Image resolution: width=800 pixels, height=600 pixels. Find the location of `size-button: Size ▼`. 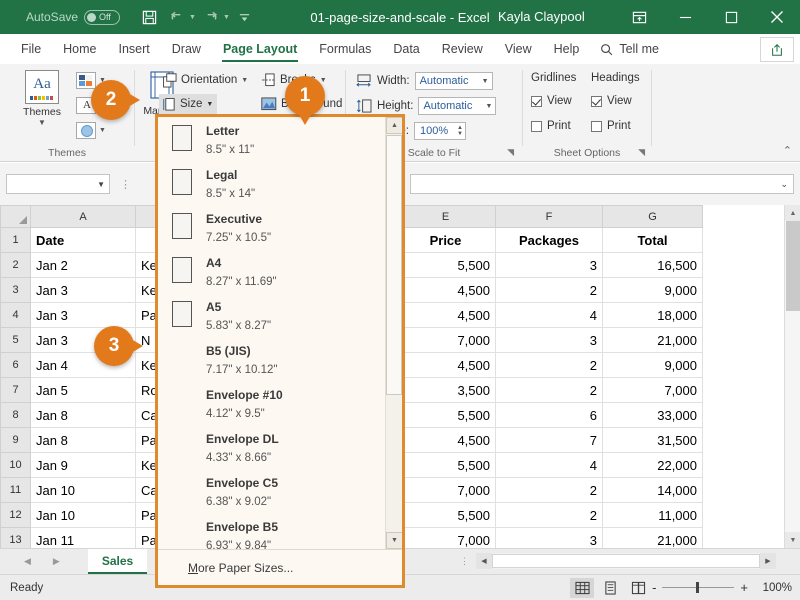

size-button: Size ▼ is located at coordinates (188, 104).